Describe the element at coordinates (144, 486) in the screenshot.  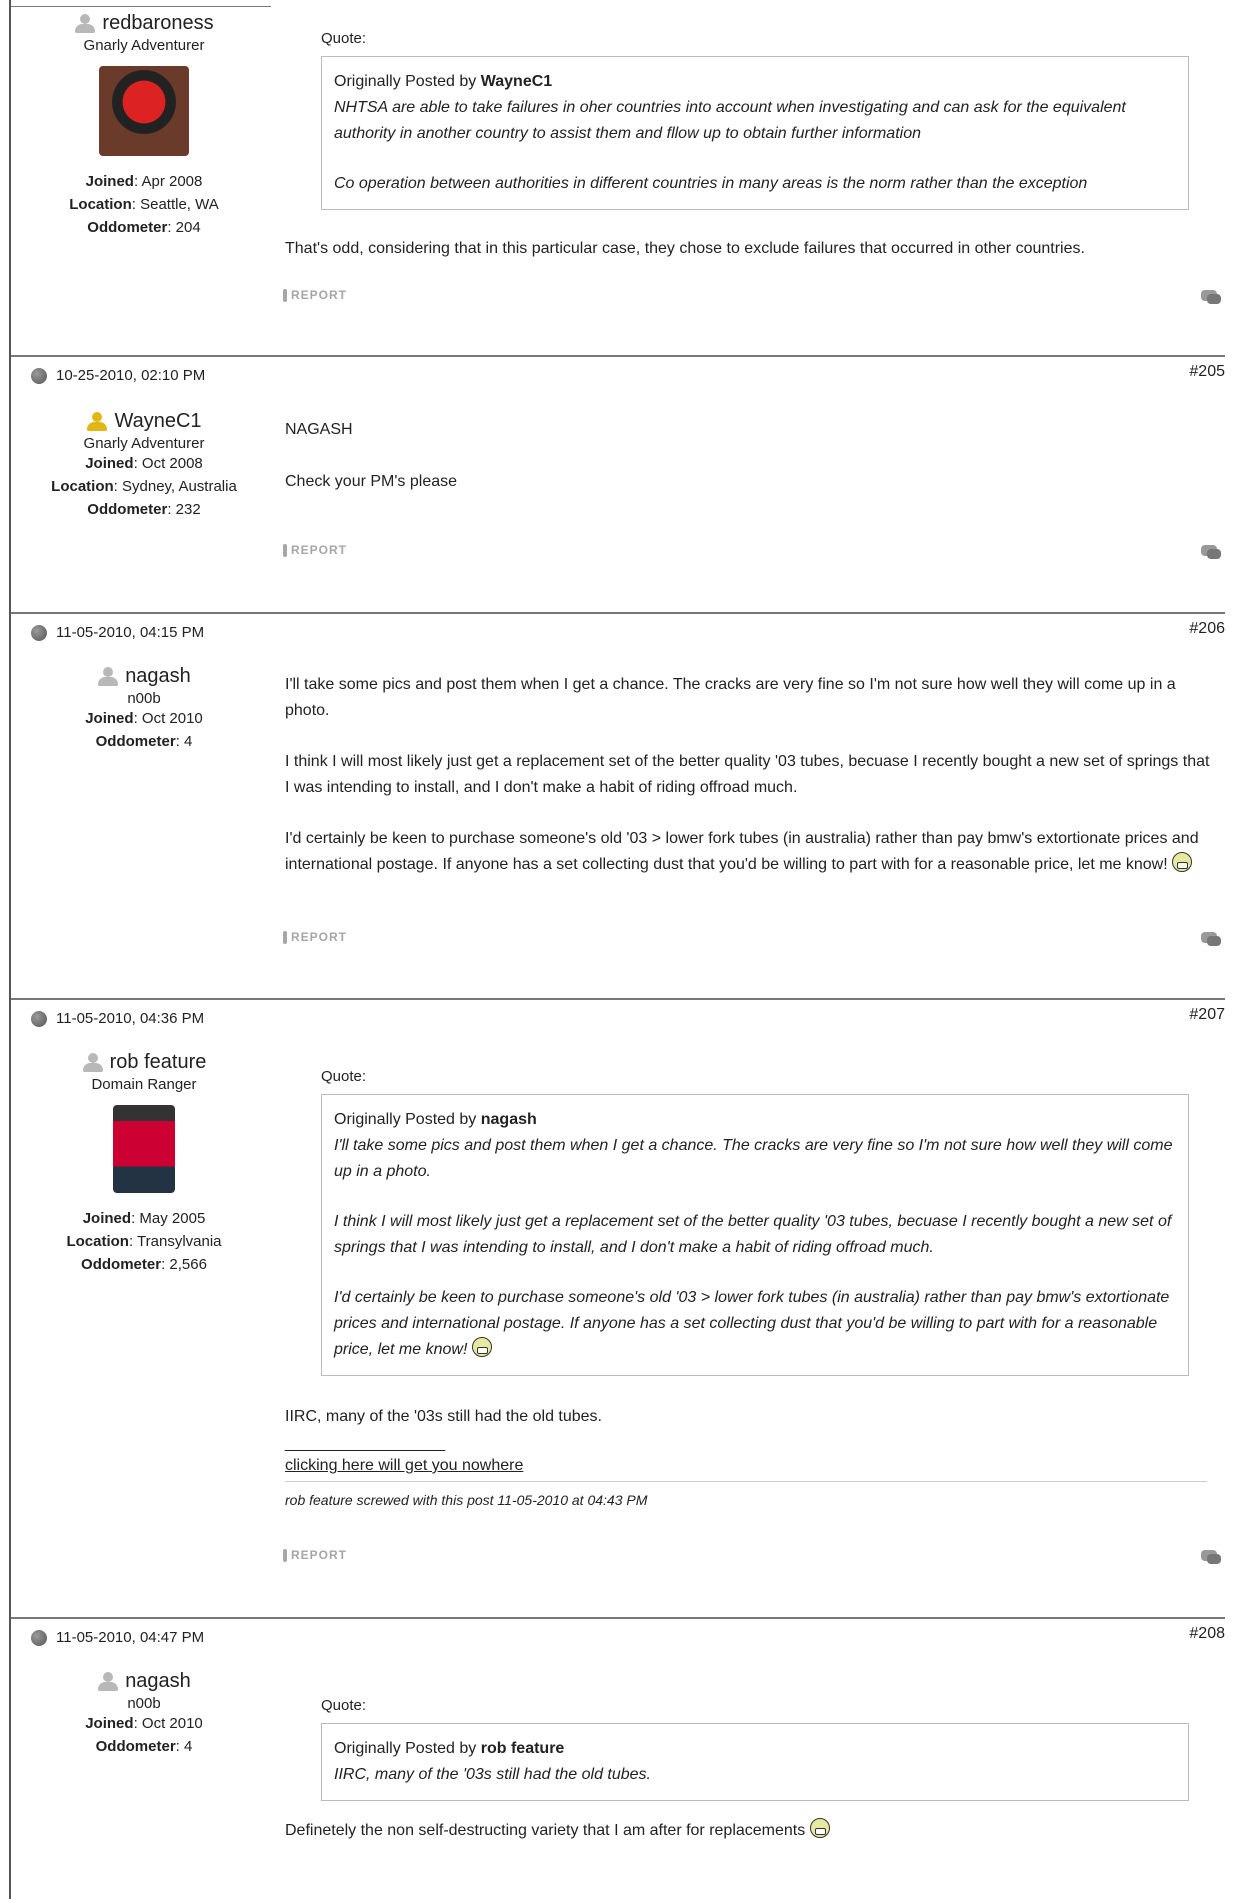
I see `user-location: Location: Sydney, Australia` at that location.